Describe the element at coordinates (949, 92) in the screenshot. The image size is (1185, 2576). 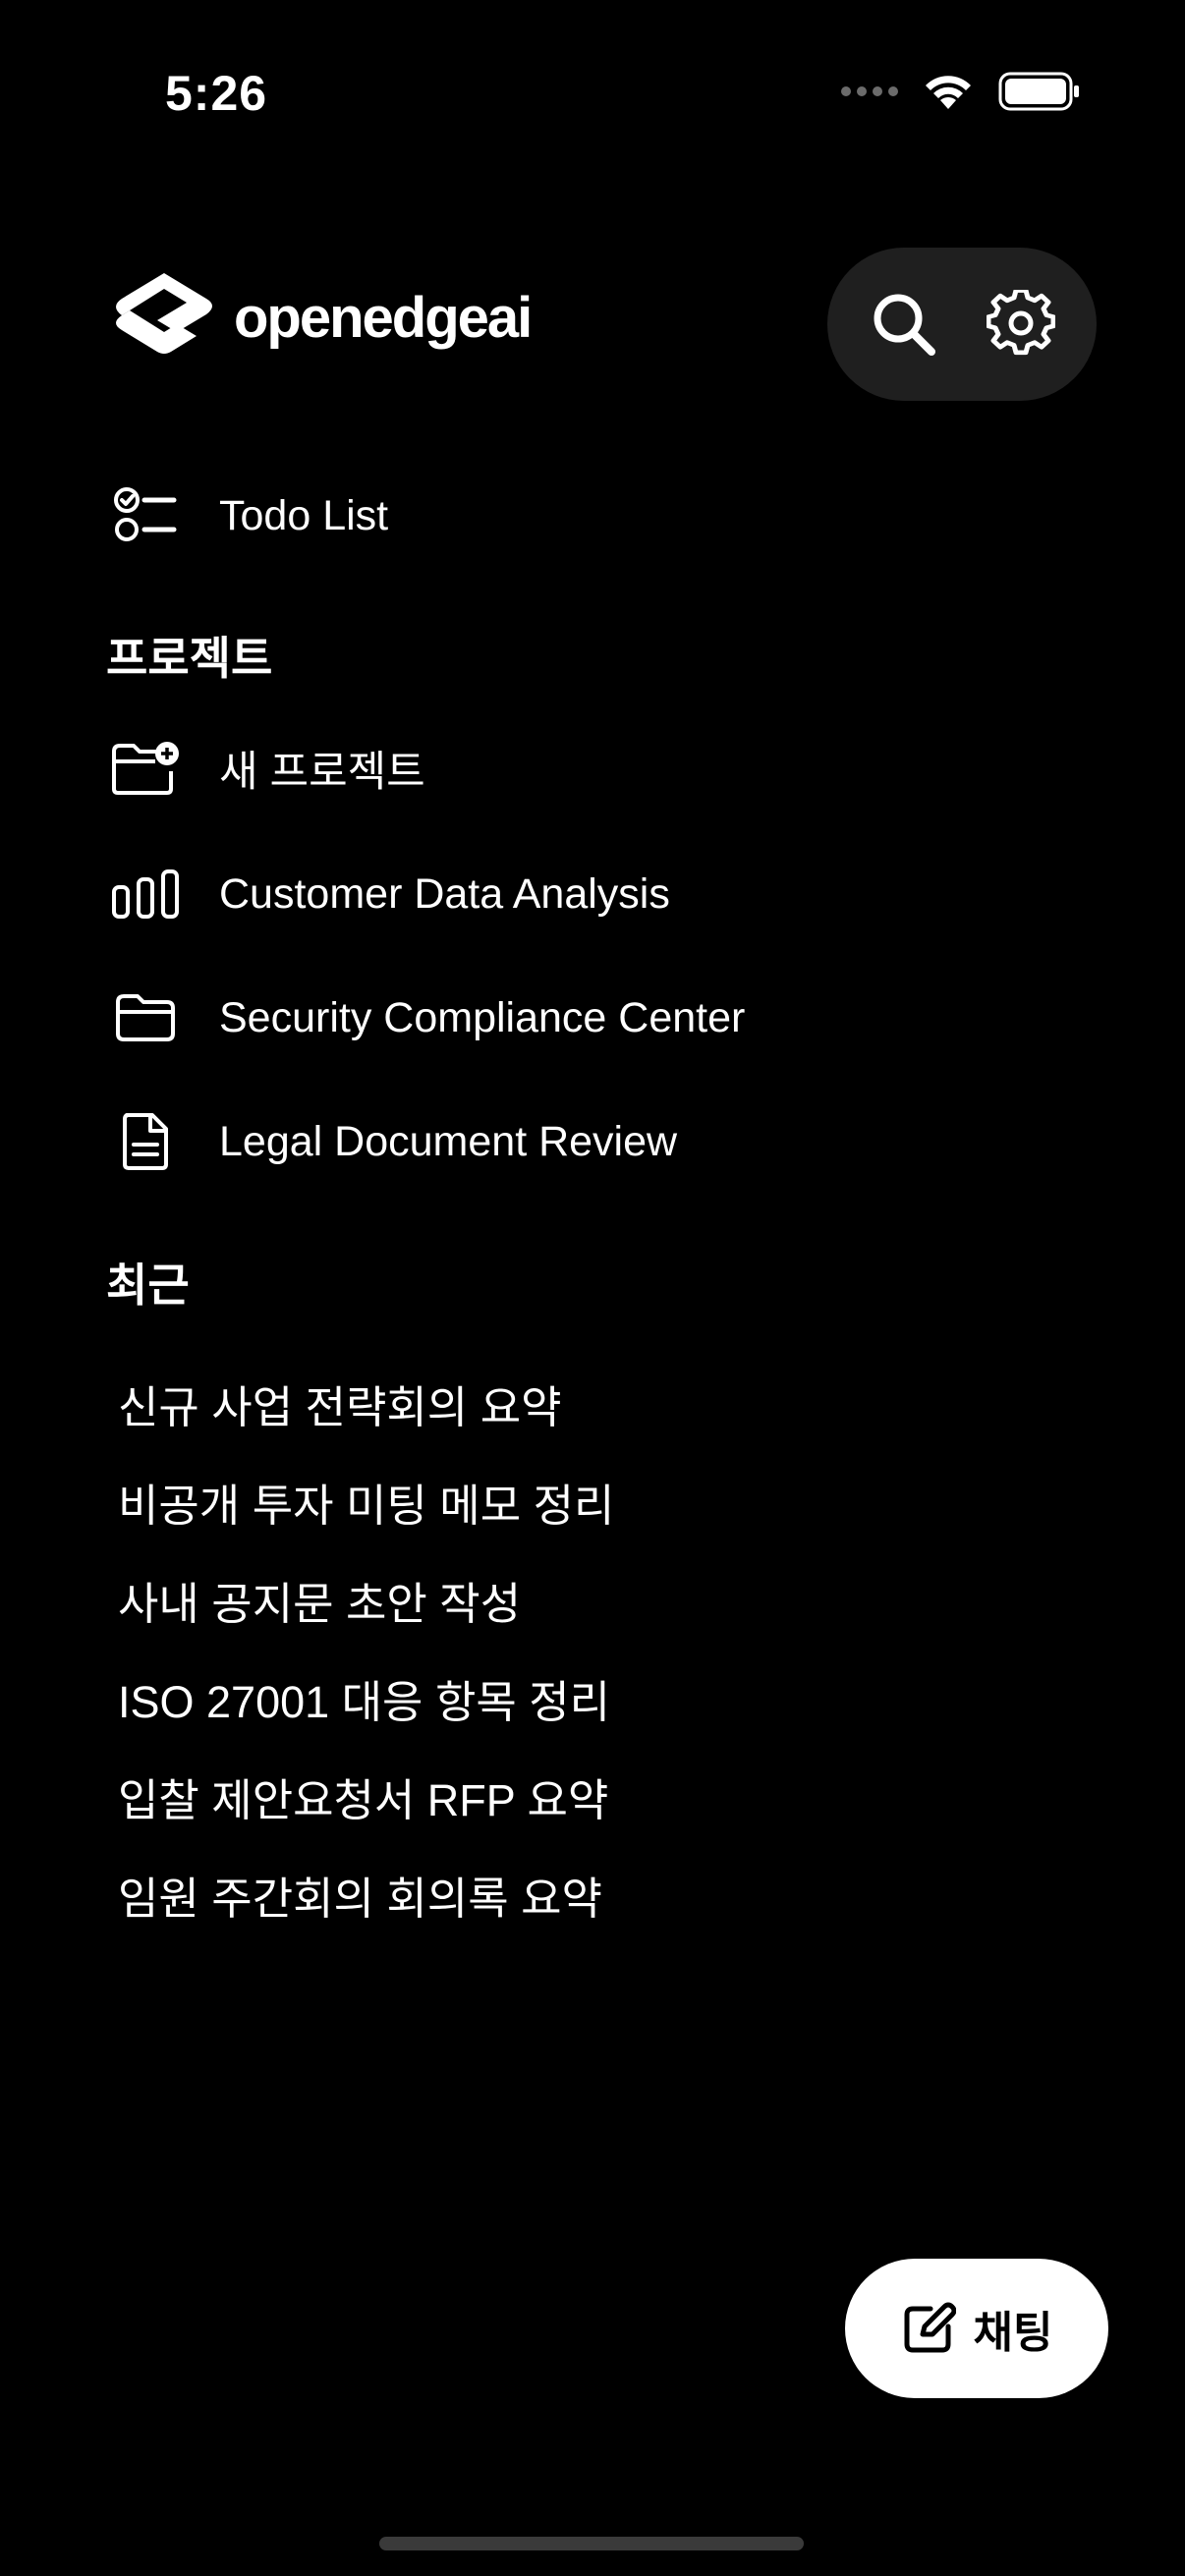
I see `wifi-icon` at that location.